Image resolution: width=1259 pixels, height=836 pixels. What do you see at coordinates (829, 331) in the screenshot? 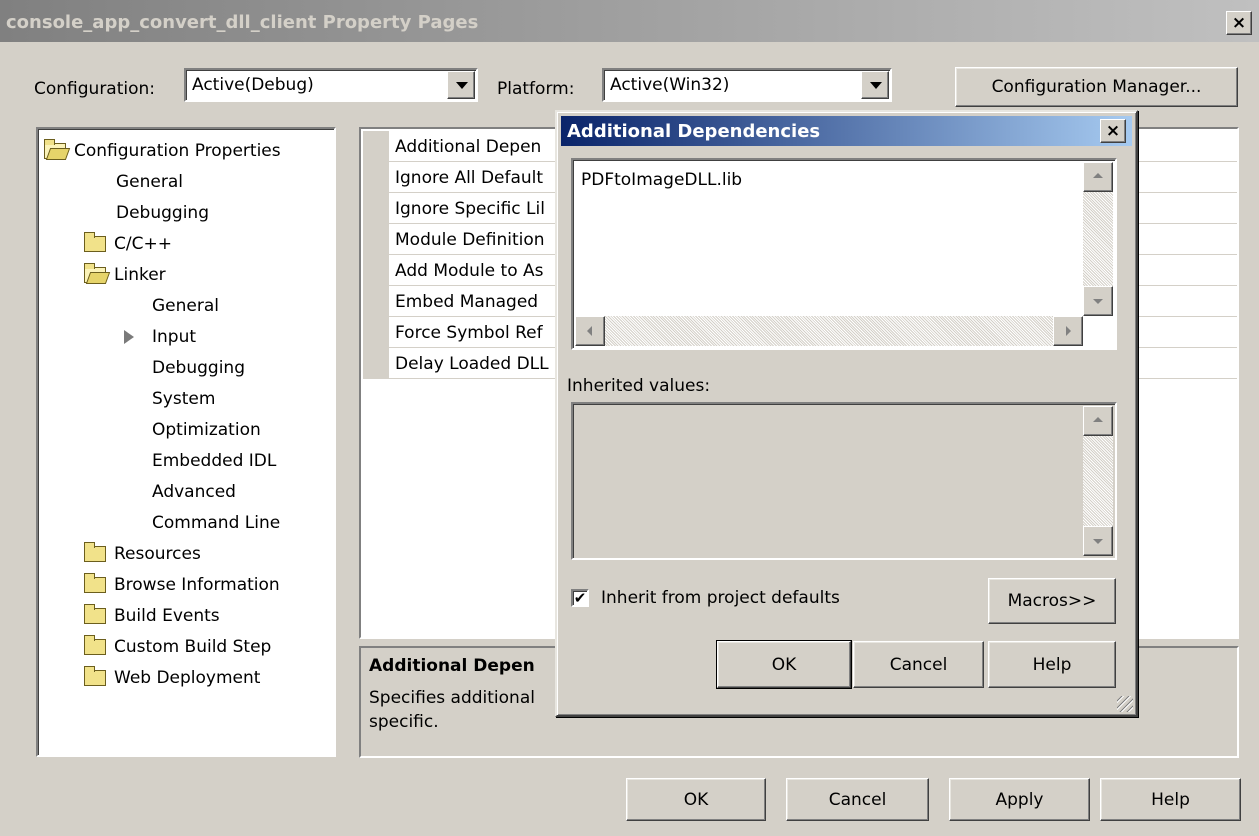
I see `horizontal-scrollbar` at bounding box center [829, 331].